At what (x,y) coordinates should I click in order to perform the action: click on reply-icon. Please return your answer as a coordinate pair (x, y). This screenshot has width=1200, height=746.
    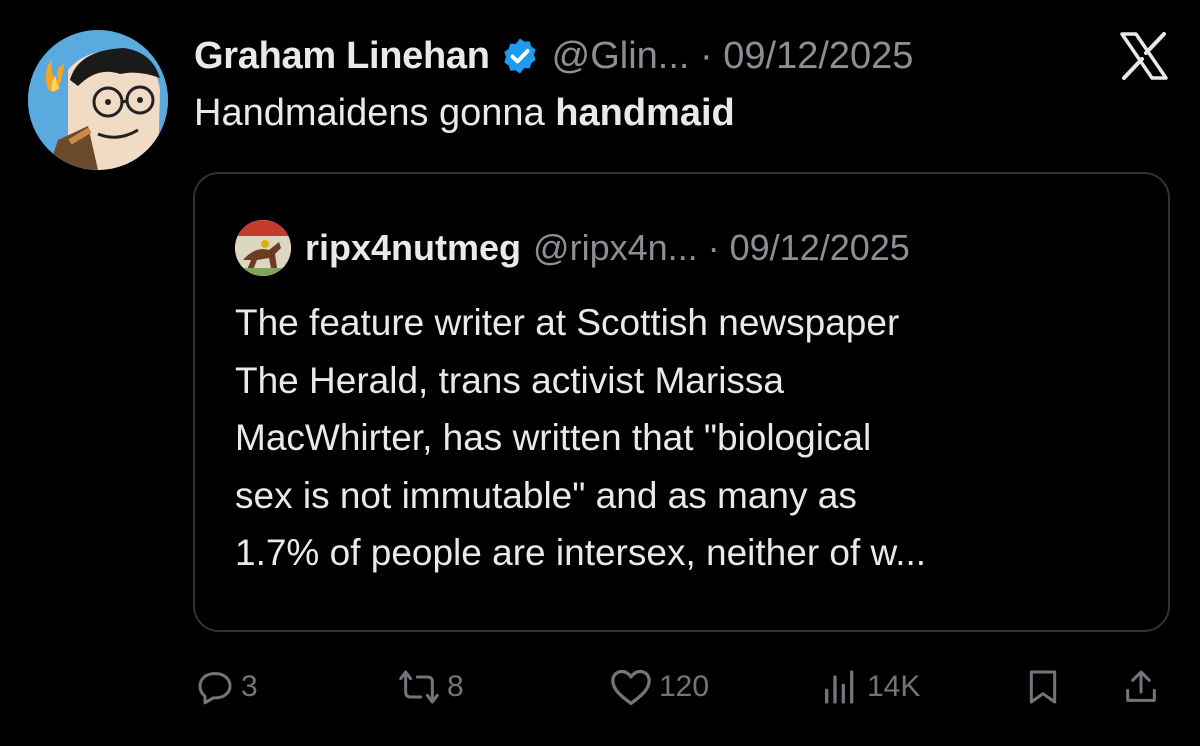
    Looking at the image, I should click on (215, 688).